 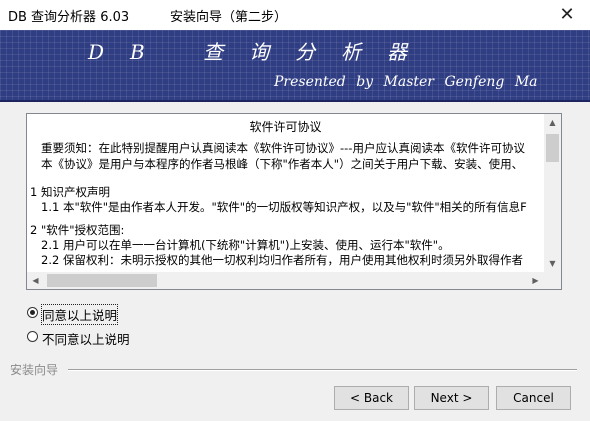 I want to click on disagree-label: 不同意以上说明, so click(x=86, y=338).